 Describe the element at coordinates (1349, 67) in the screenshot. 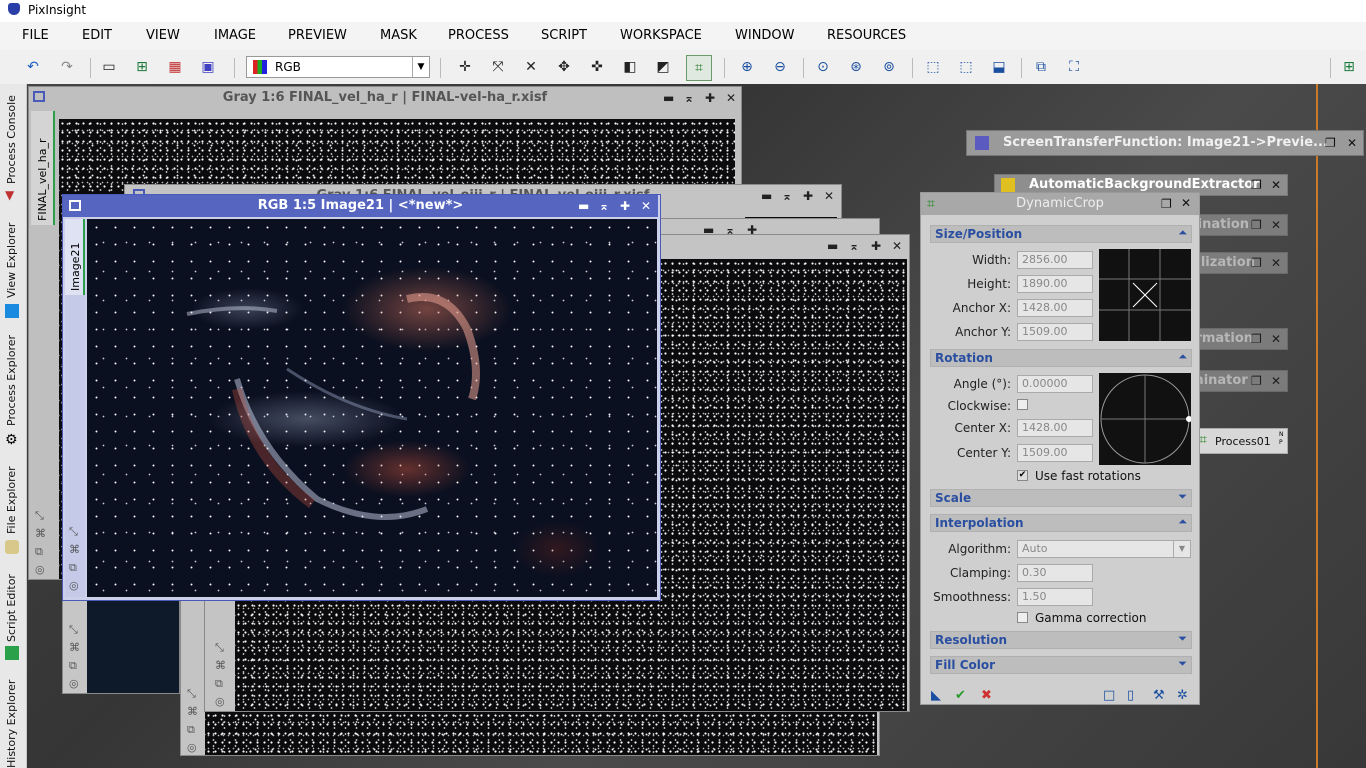

I see `new-workspace-icon: ⊞` at that location.